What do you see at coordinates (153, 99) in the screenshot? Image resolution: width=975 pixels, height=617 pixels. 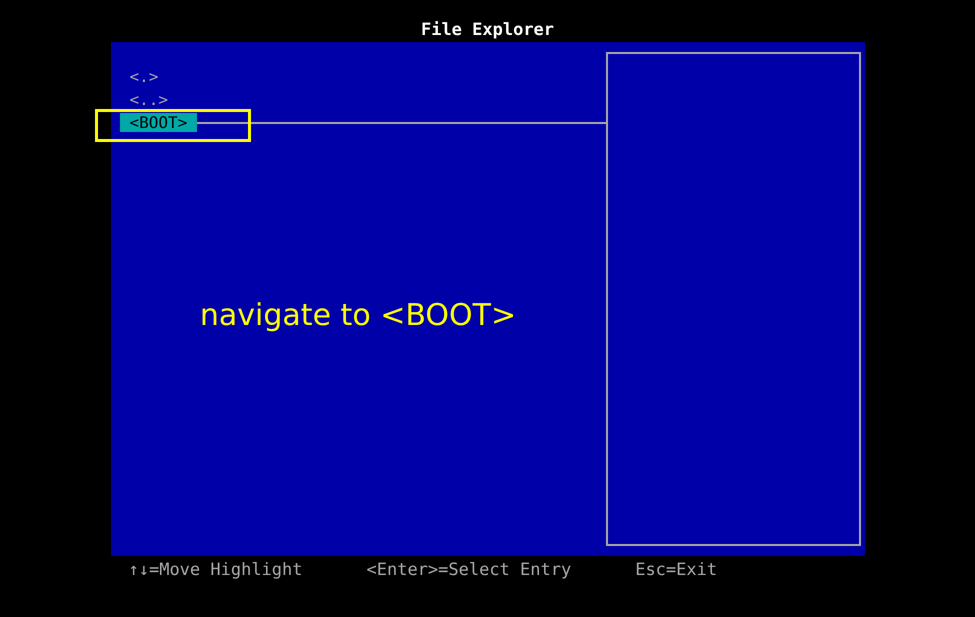 I see `directory-entry: <..>` at bounding box center [153, 99].